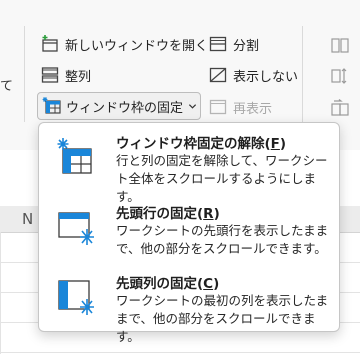  I want to click on arrange-all-icon, so click(50, 75).